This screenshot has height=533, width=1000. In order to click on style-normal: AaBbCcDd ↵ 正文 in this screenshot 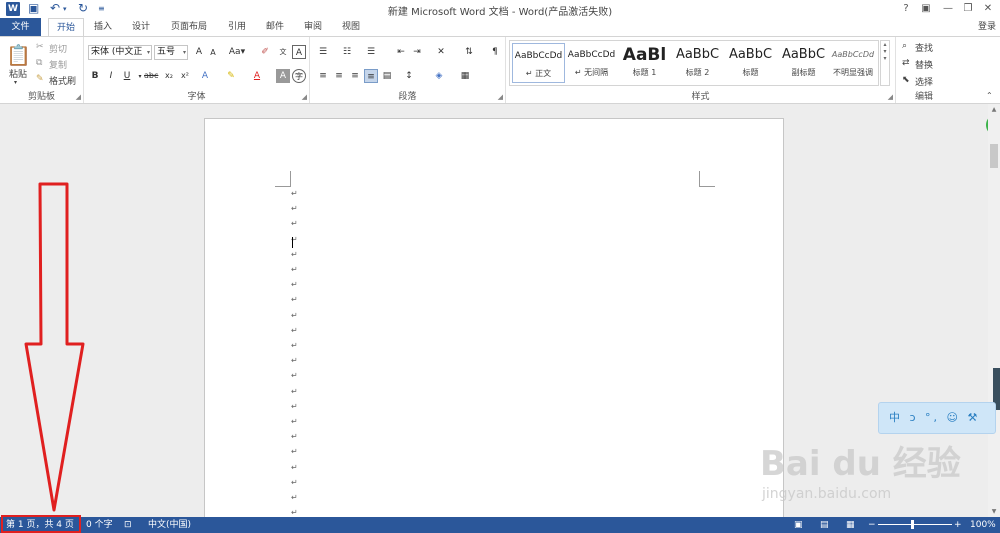, I will do `click(538, 63)`.